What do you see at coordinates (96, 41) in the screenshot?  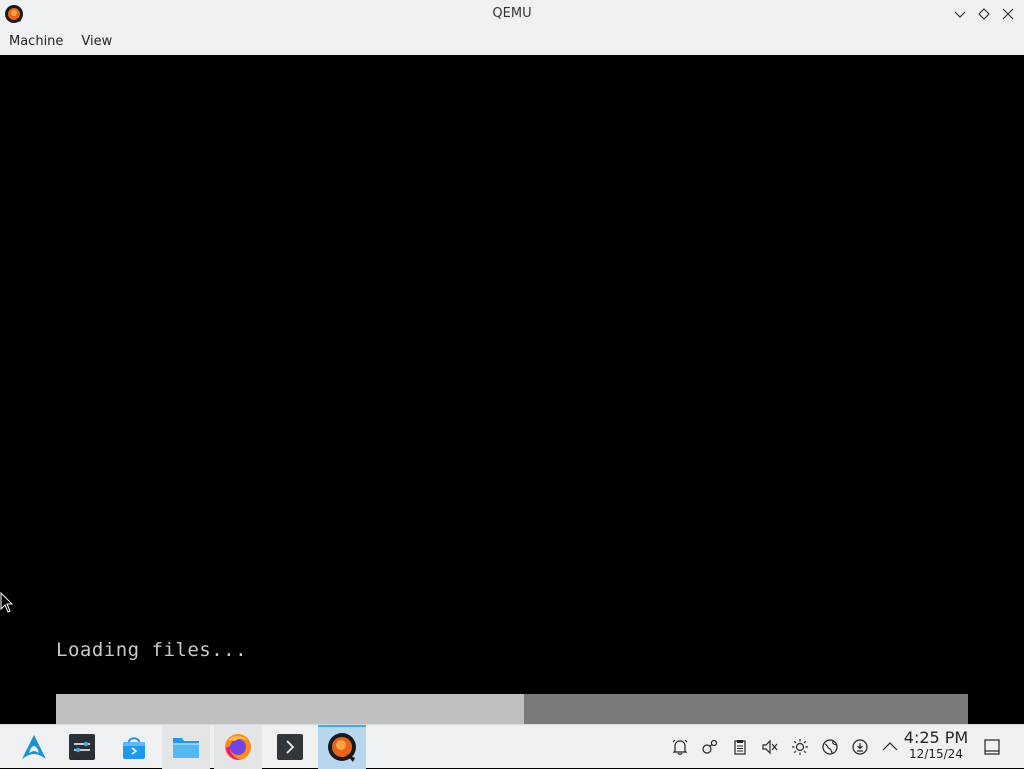 I see `menu-view: View` at bounding box center [96, 41].